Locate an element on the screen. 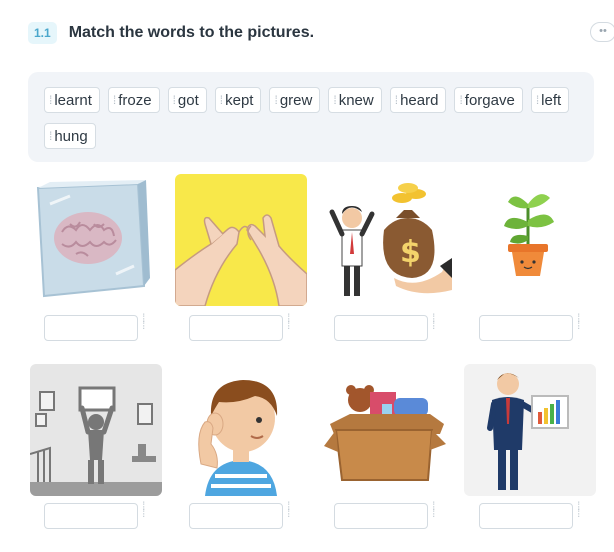  picture-pinky-promise is located at coordinates (241, 240).